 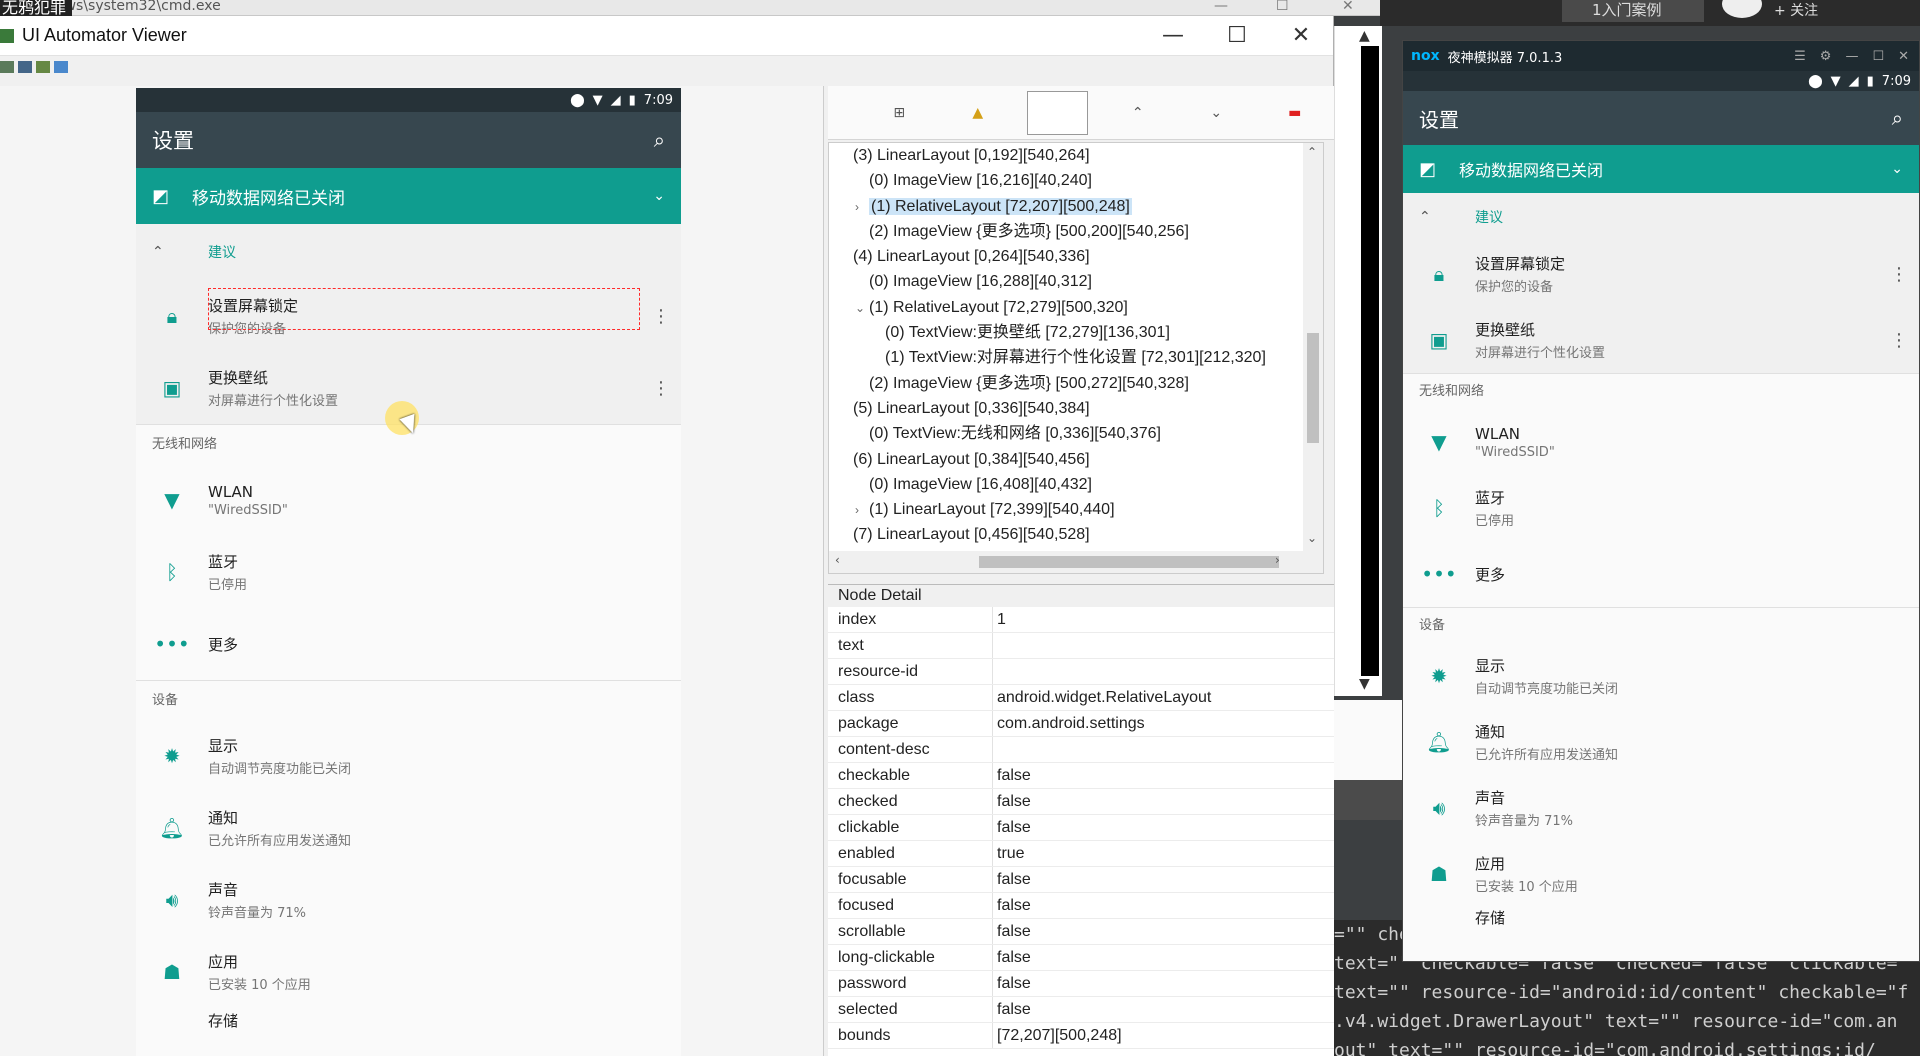 What do you see at coordinates (1282, 7) in the screenshot?
I see `cmd-maximize-icon: ☐` at bounding box center [1282, 7].